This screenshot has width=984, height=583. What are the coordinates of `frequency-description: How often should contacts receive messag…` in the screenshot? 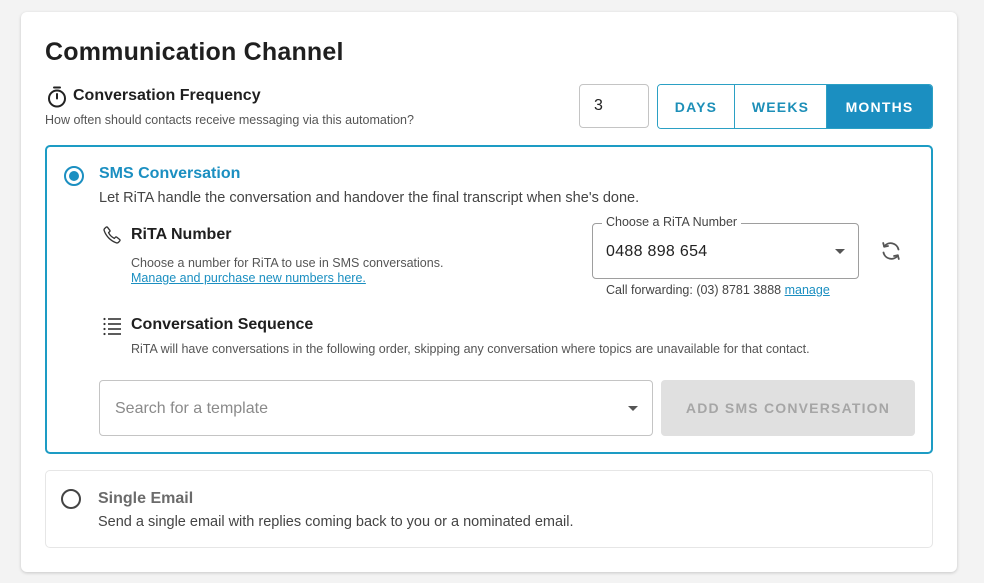 It's located at (229, 120).